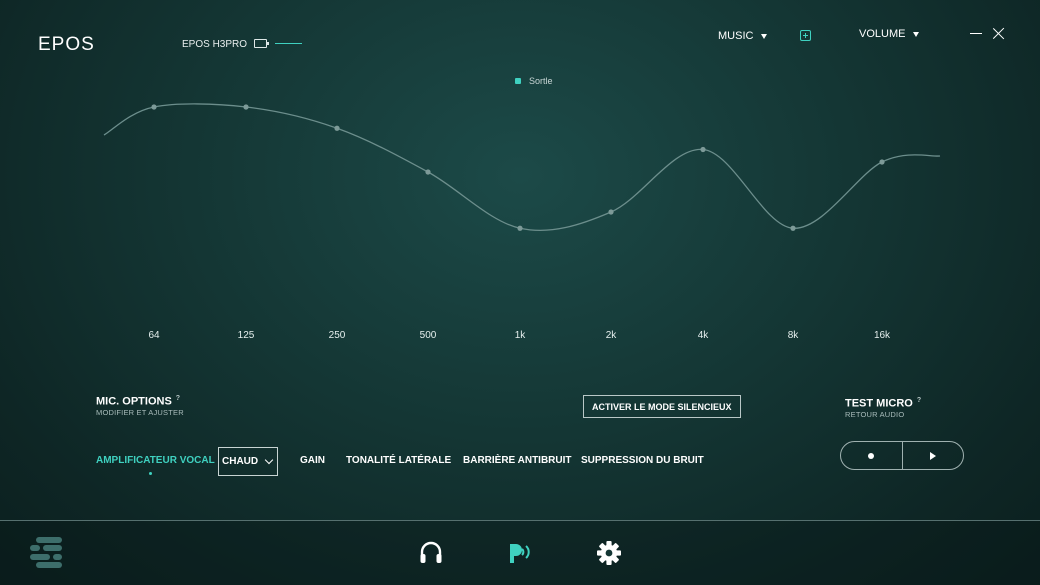 This screenshot has height=585, width=1040. Describe the element at coordinates (520, 335) in the screenshot. I see `freq-label-1k: 1k` at that location.